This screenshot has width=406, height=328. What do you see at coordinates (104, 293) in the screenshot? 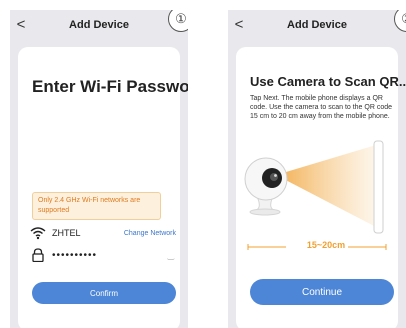
I see `confirm-button: Confirm` at bounding box center [104, 293].